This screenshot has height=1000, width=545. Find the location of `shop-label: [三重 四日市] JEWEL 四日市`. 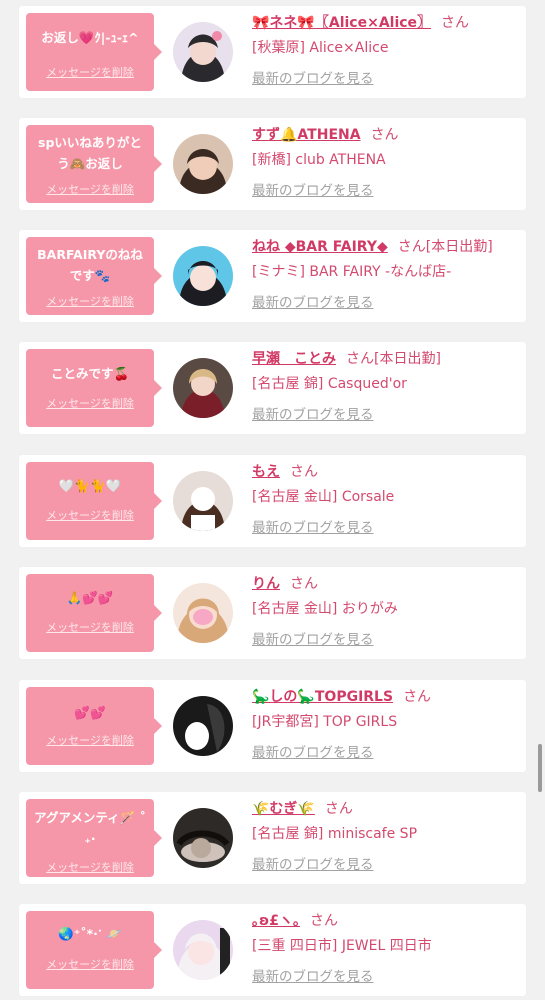

shop-label: [三重 四日市] JEWEL 四日市 is located at coordinates (342, 946).